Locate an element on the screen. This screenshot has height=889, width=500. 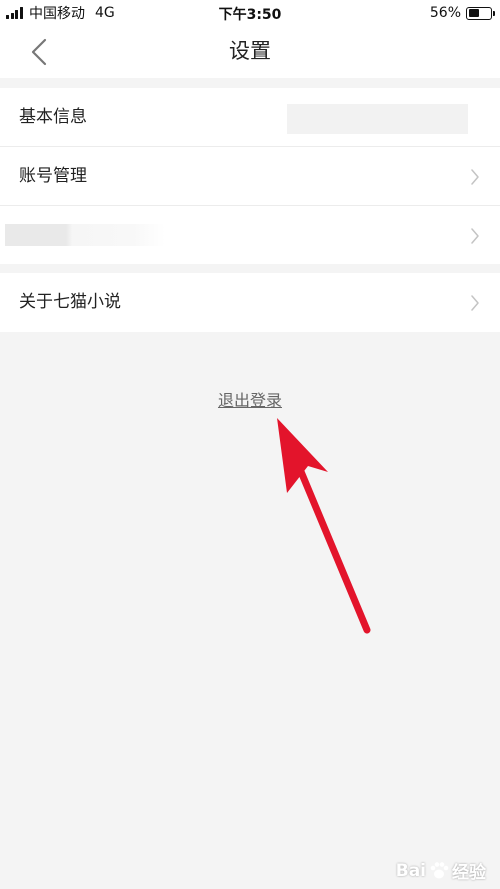
settings-item-account-management: 账号管理 is located at coordinates (250, 176).